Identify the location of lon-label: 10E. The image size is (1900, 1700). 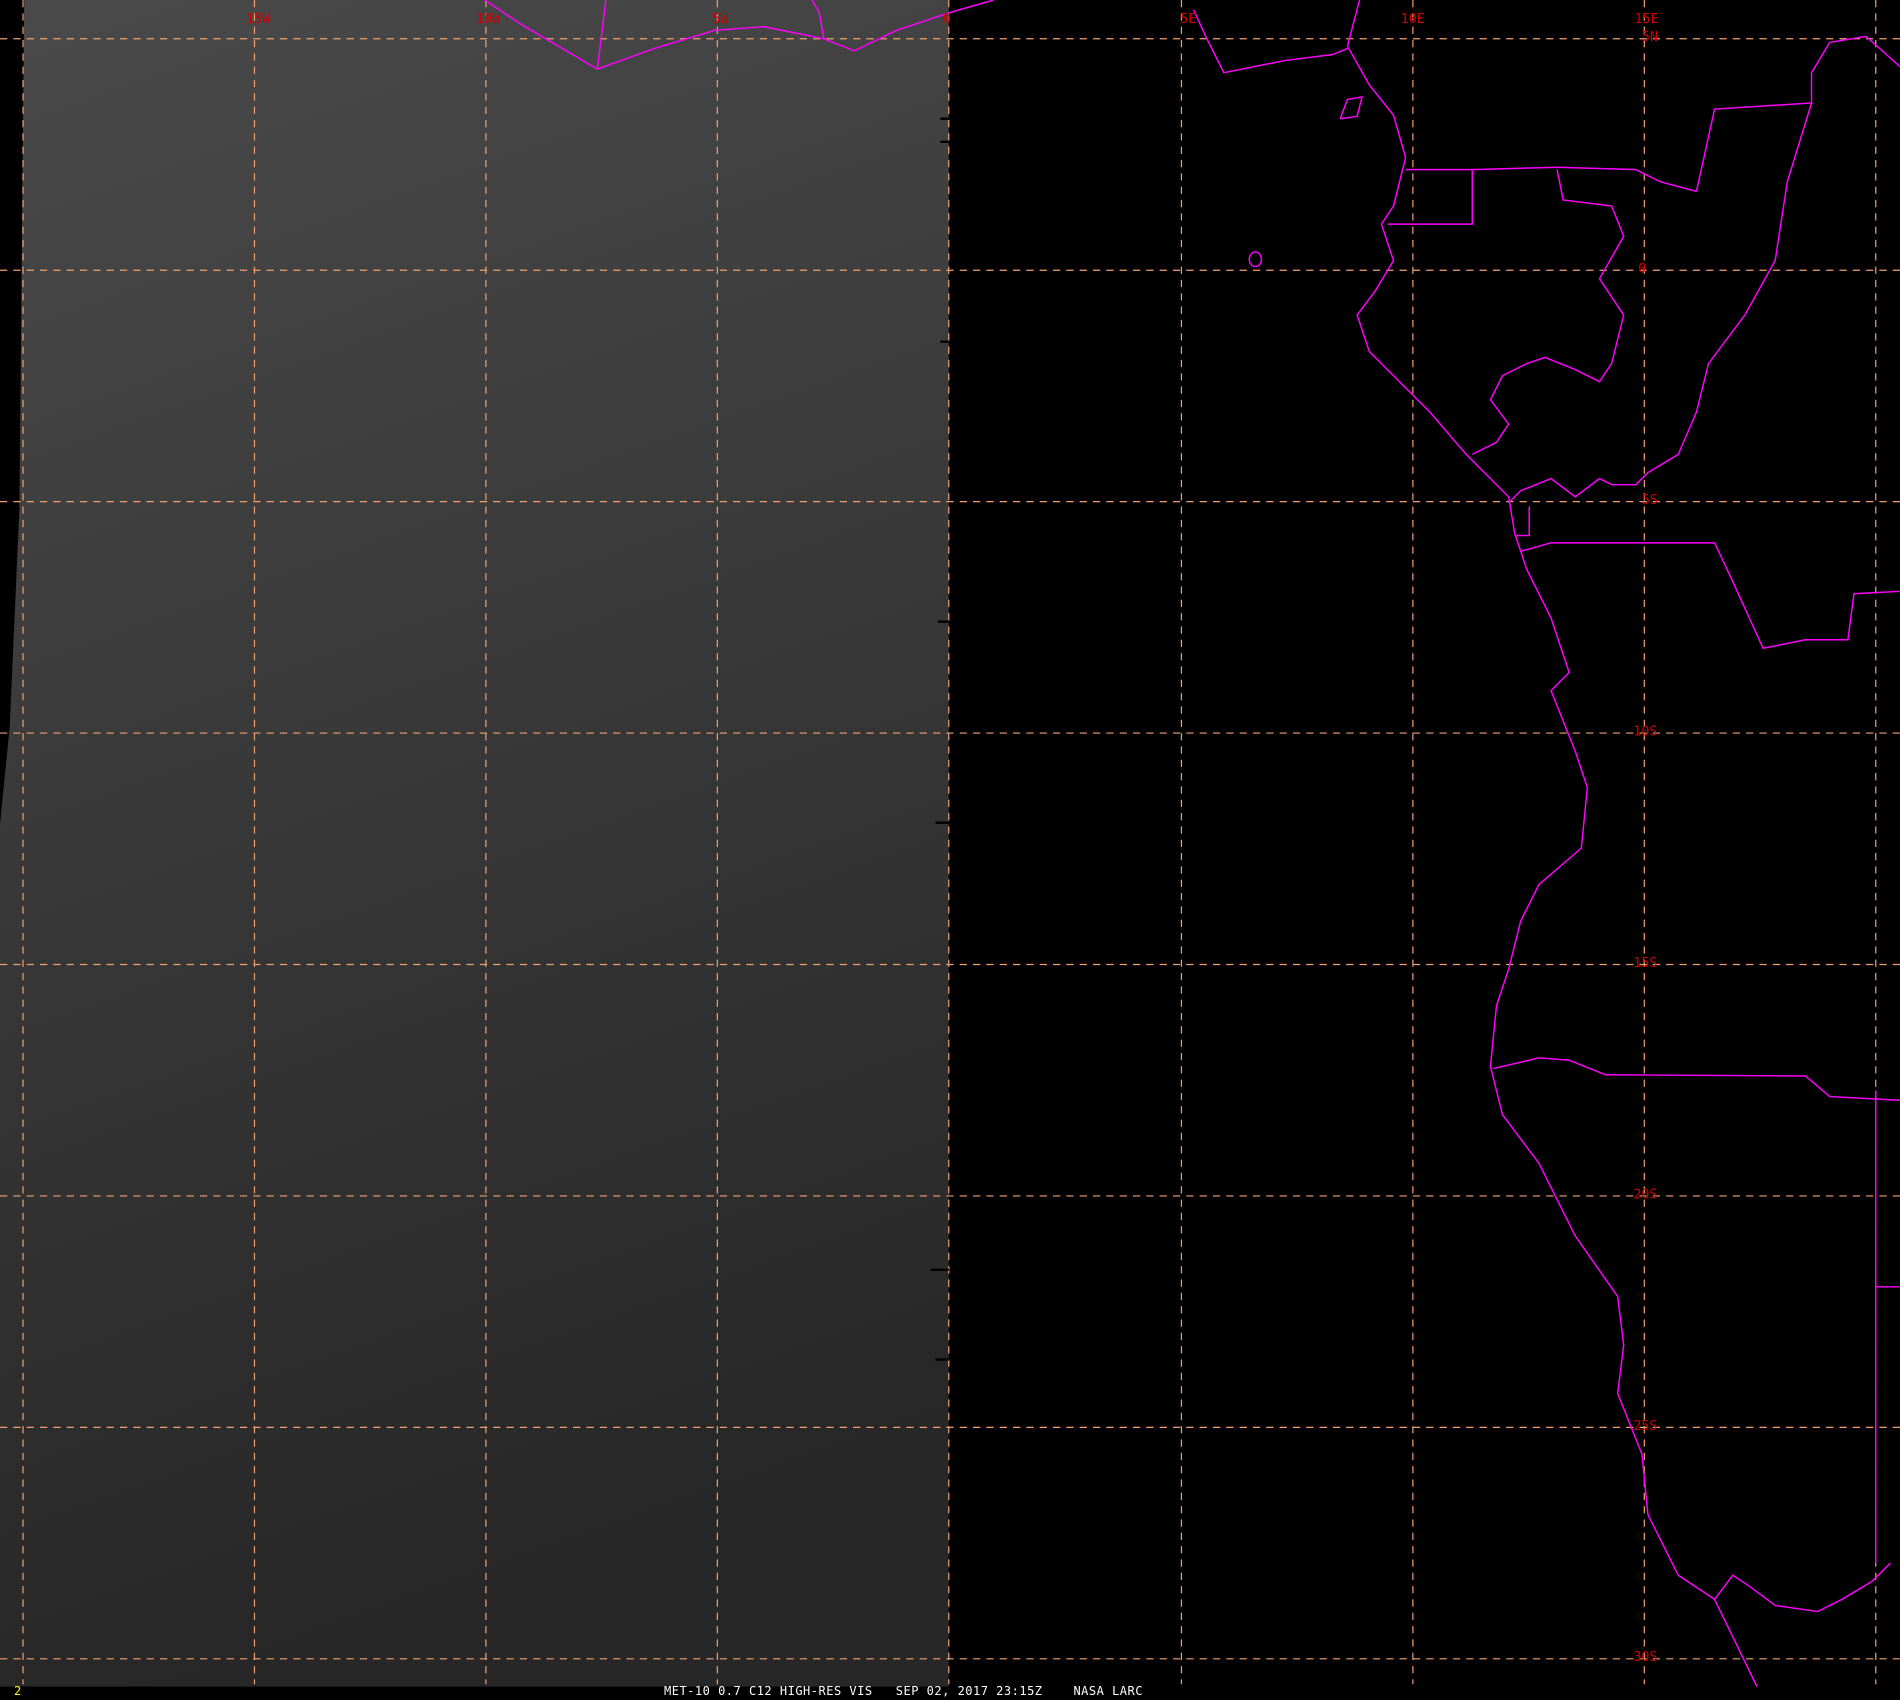
(1413, 19).